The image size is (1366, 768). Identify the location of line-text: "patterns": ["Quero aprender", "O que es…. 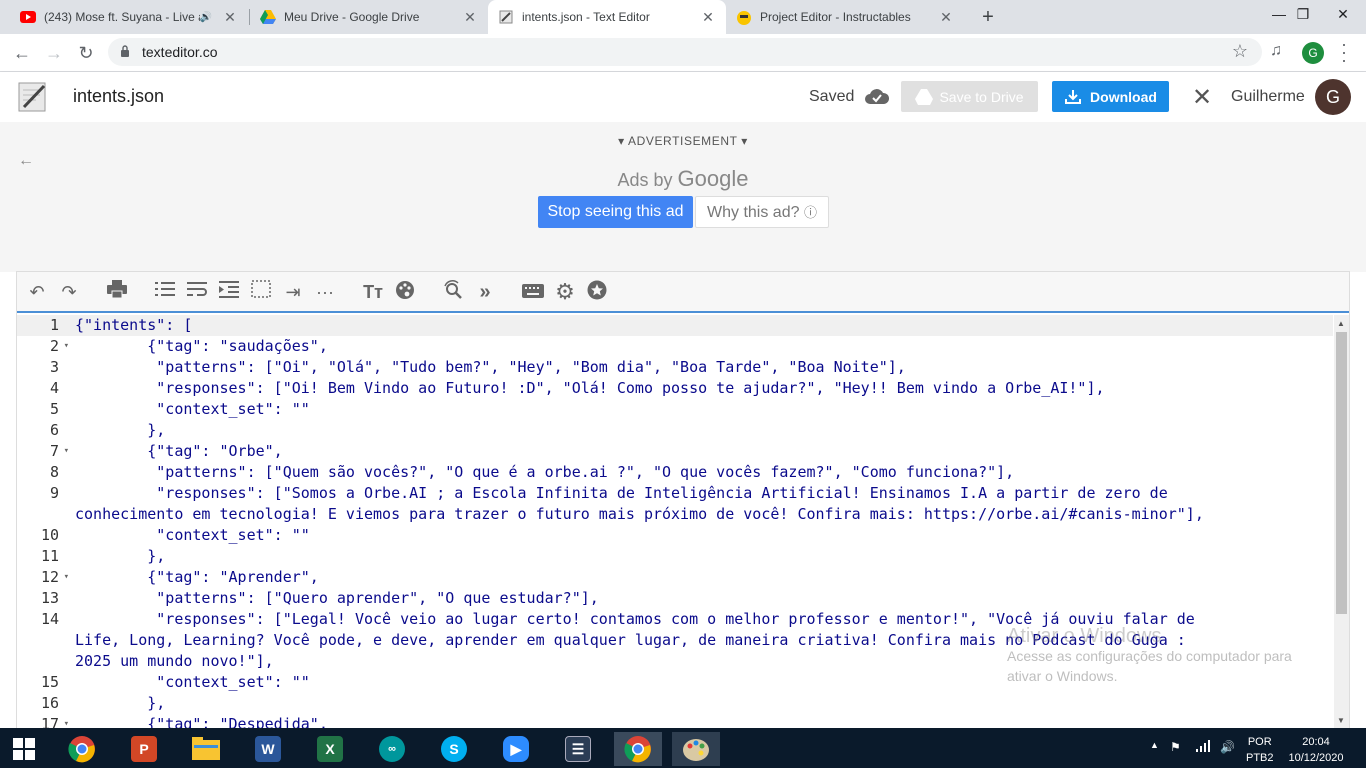
(337, 598).